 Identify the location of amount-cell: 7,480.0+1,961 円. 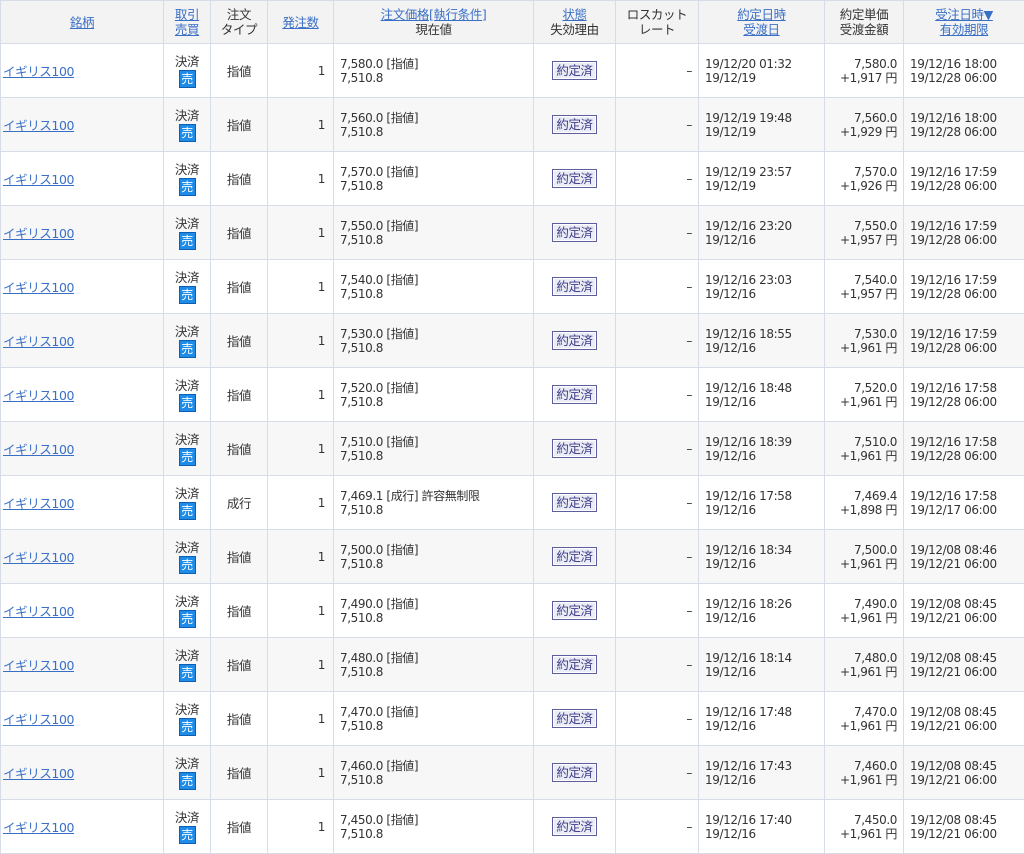
(864, 665).